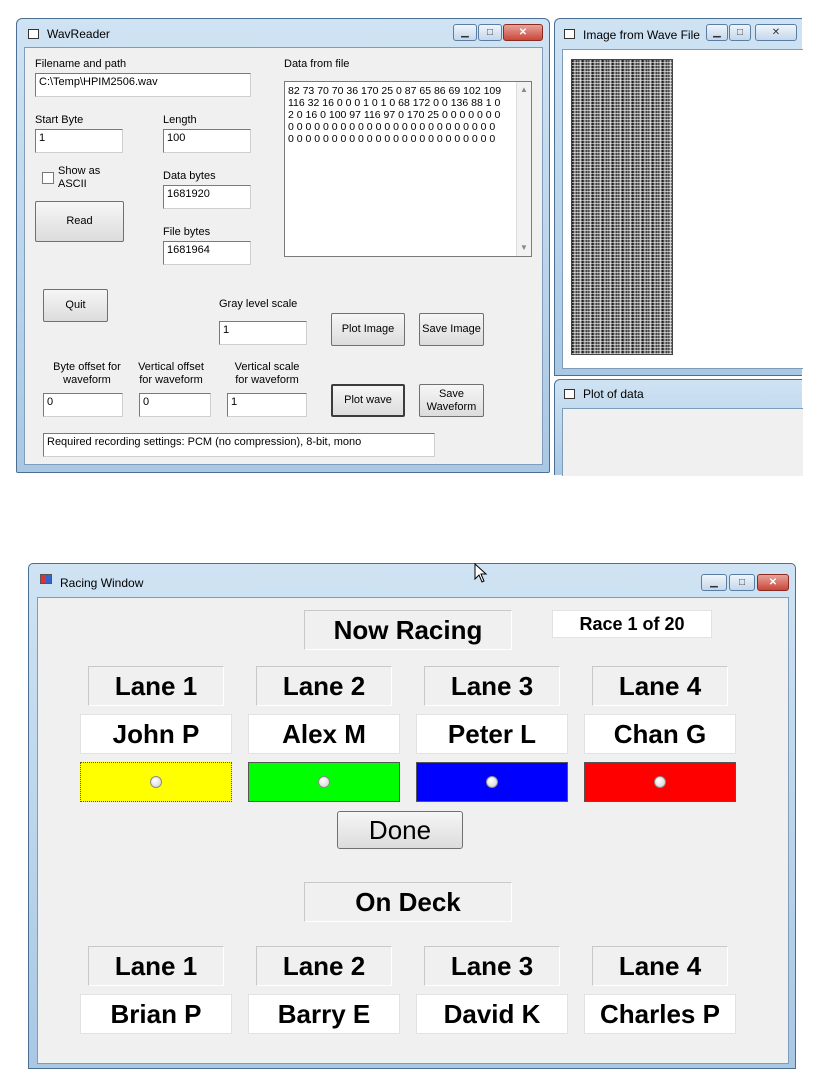 This screenshot has width=834, height=1089. What do you see at coordinates (187, 232) in the screenshot?
I see `file-bytes-label: File bytes` at bounding box center [187, 232].